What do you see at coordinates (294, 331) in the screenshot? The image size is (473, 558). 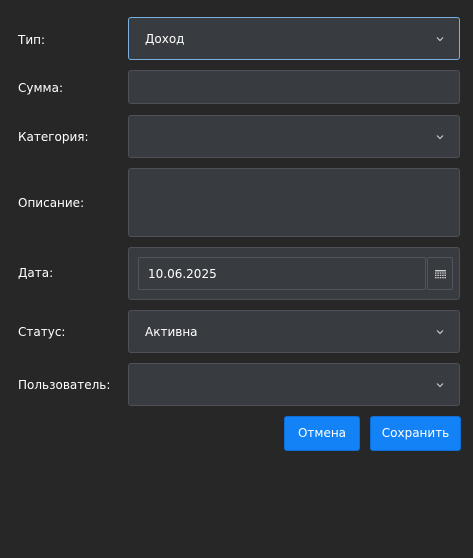 I see `status-combobox: Активна` at bounding box center [294, 331].